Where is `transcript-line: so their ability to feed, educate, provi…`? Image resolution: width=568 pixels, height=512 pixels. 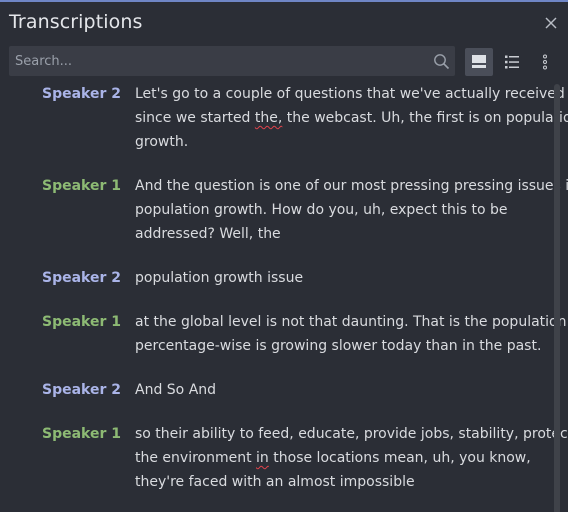
transcript-line: so their ability to feed, educate, provi… is located at coordinates (351, 434).